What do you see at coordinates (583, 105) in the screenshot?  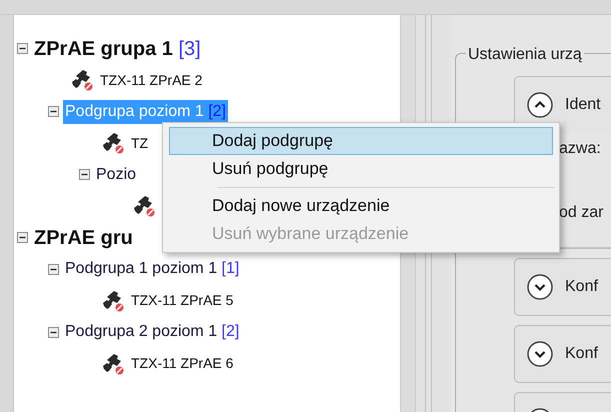 I see `section-title: Ident` at bounding box center [583, 105].